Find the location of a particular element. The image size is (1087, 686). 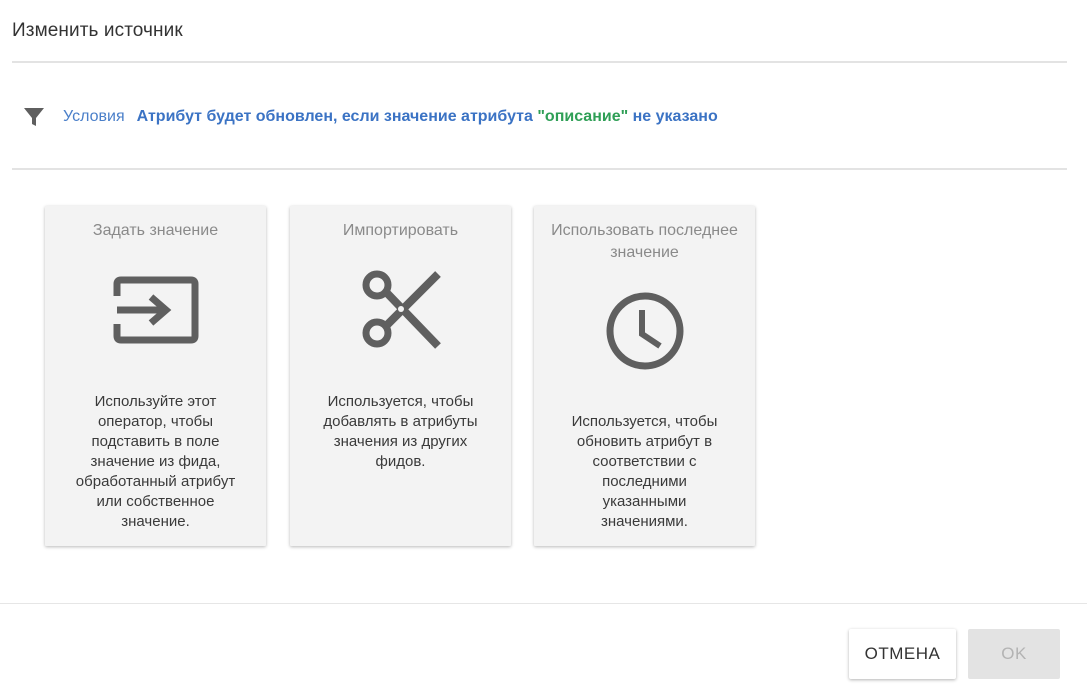

ok-button: OK is located at coordinates (1014, 654).